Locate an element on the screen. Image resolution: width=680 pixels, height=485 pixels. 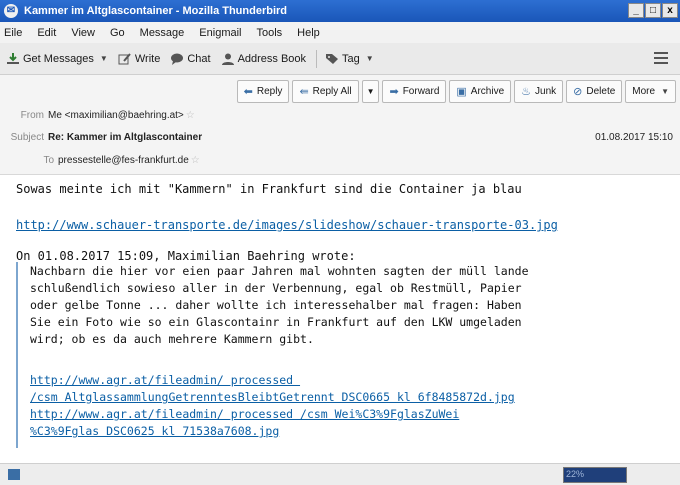
menu-help: Help is located at coordinates (308, 33).